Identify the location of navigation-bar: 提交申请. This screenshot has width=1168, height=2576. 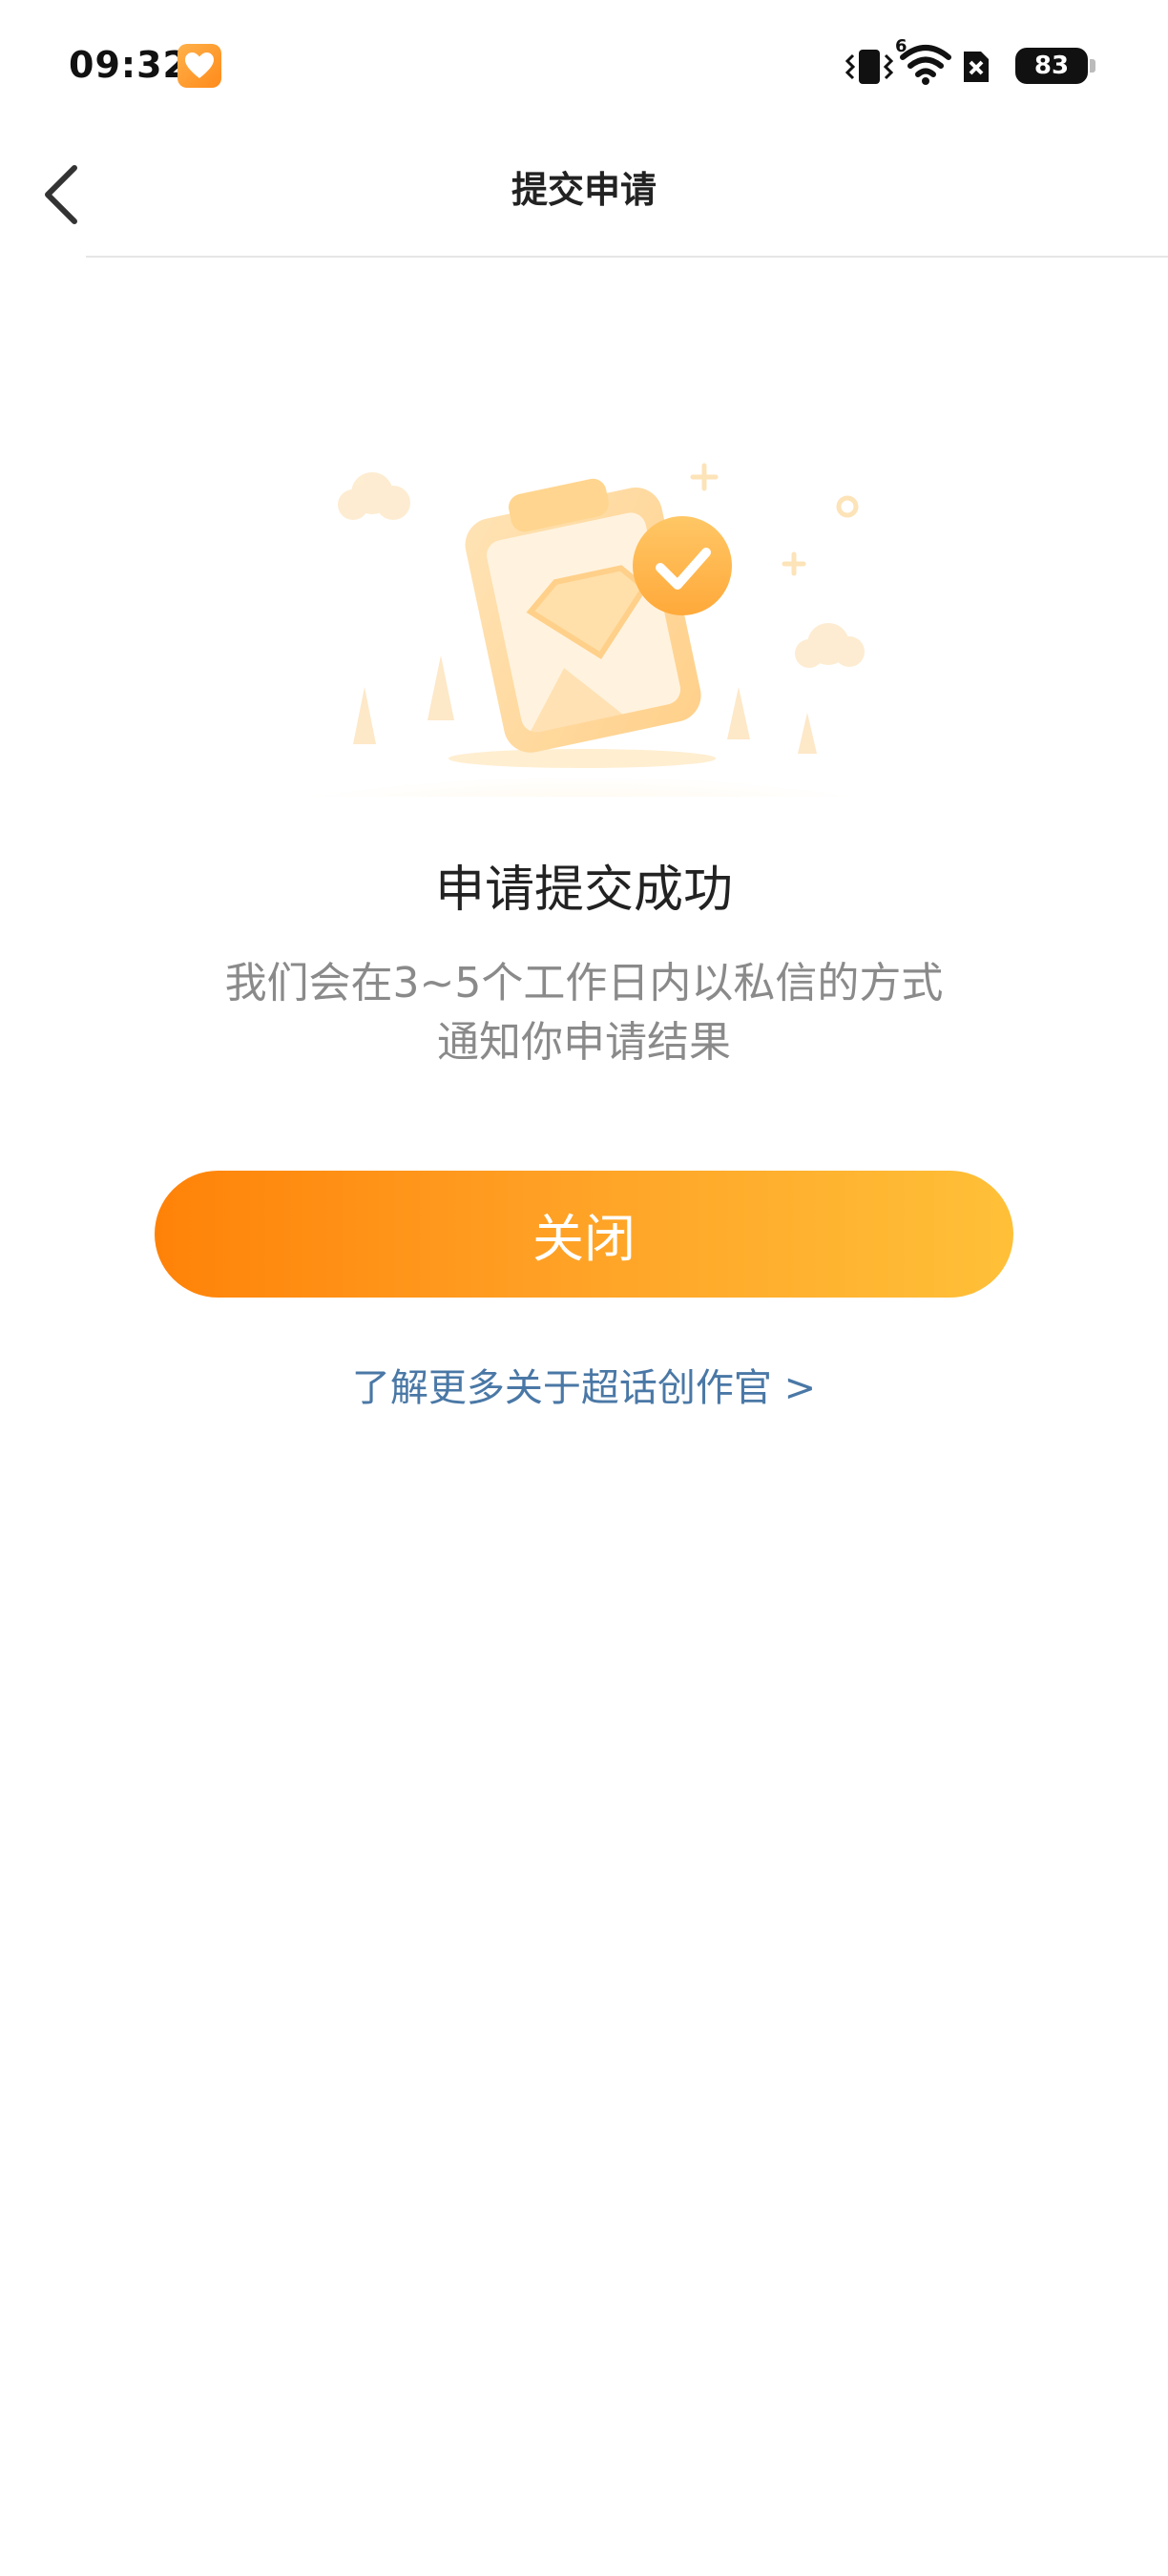
(584, 195).